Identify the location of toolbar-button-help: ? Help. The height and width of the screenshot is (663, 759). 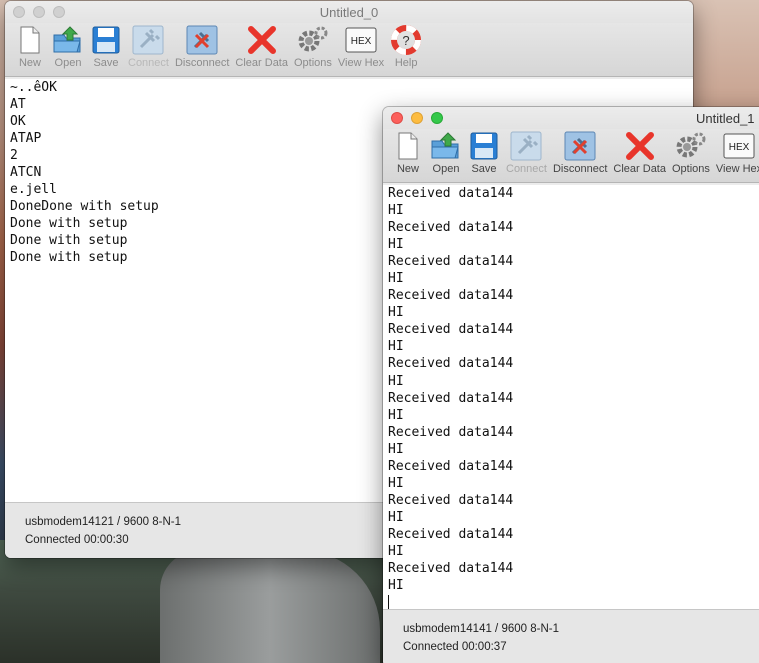
(406, 46).